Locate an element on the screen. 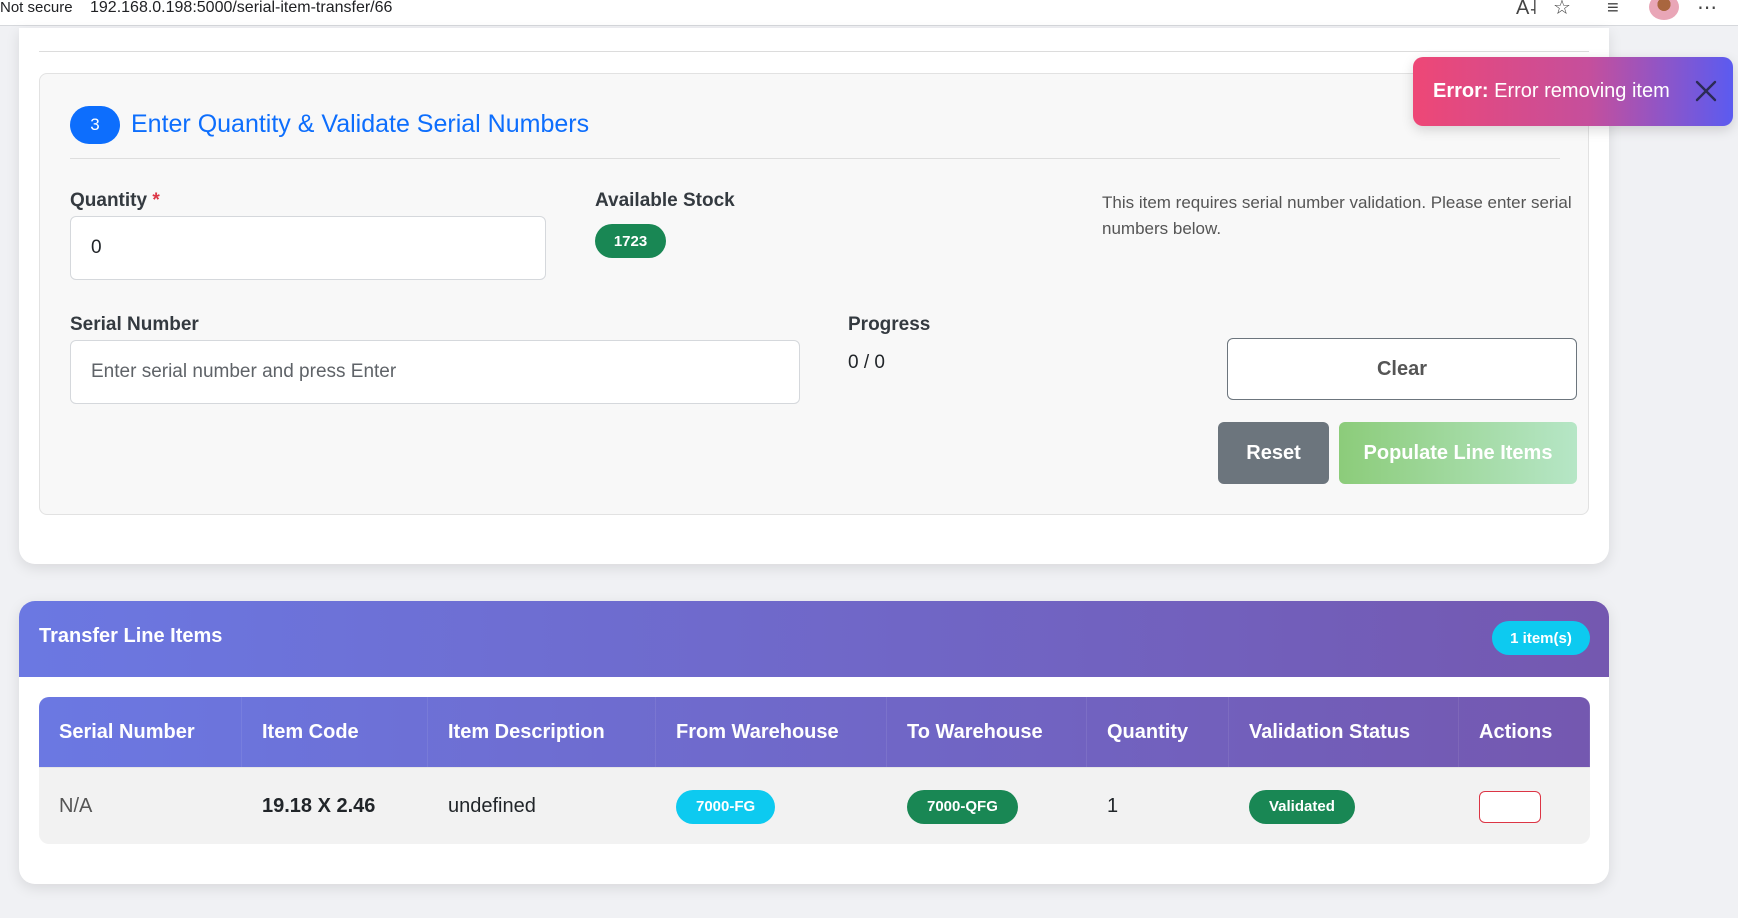 This screenshot has width=1738, height=918. quantity-label: Quantity * is located at coordinates (115, 200).